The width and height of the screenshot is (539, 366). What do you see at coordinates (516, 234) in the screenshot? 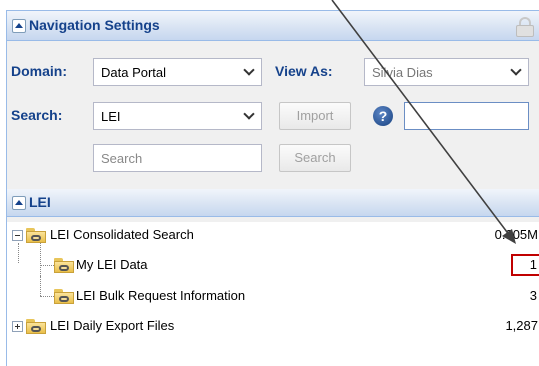
I see `tree-node-count: 0.305M` at bounding box center [516, 234].